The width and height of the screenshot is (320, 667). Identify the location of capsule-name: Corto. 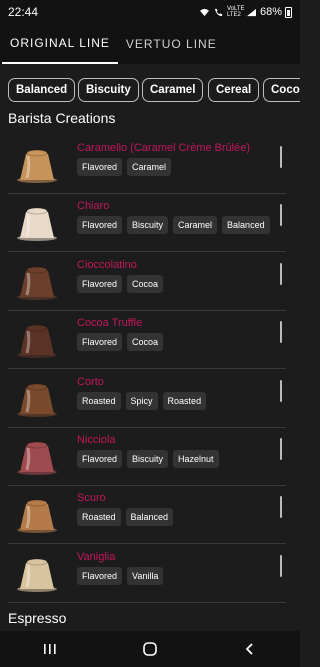
(90, 381).